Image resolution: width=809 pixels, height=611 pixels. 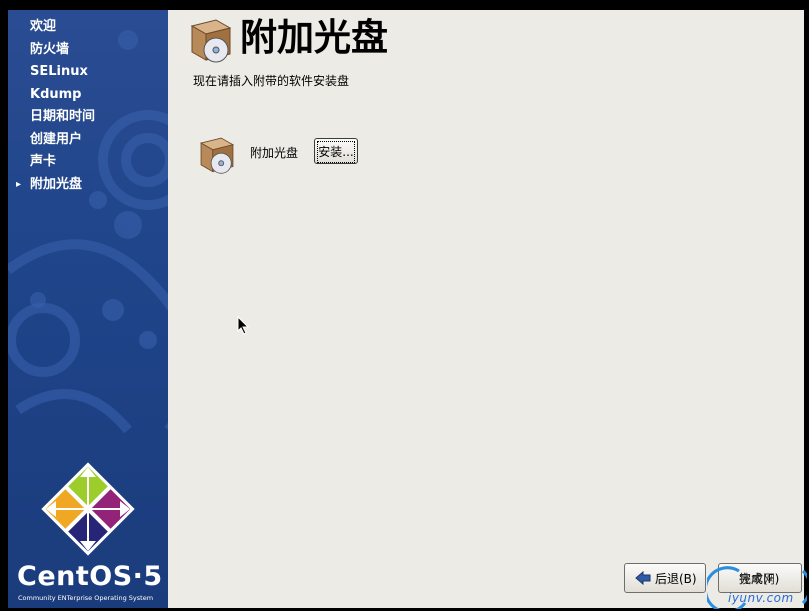 I want to click on sidebar-item-kdump: Kdump, so click(x=88, y=95).